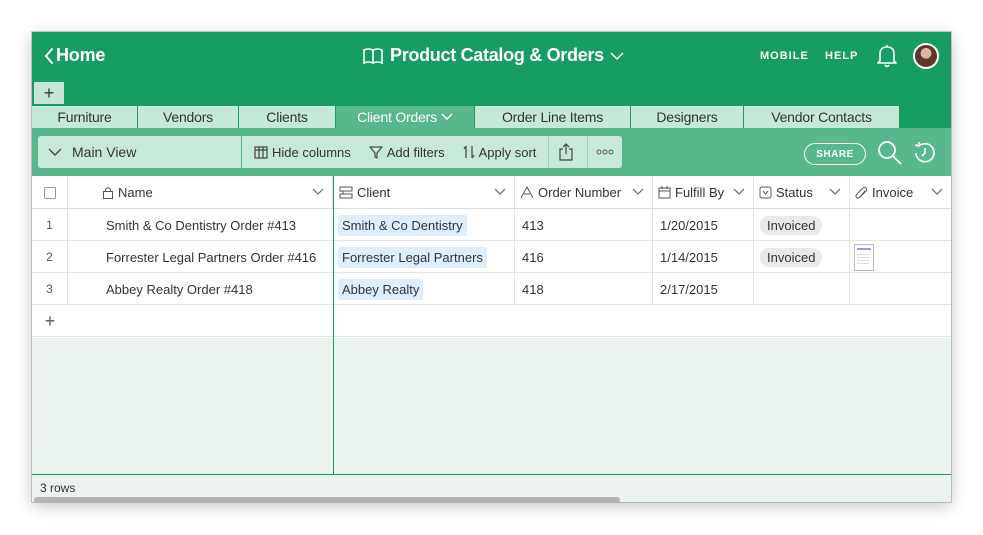  I want to click on text-field-icon, so click(527, 192).